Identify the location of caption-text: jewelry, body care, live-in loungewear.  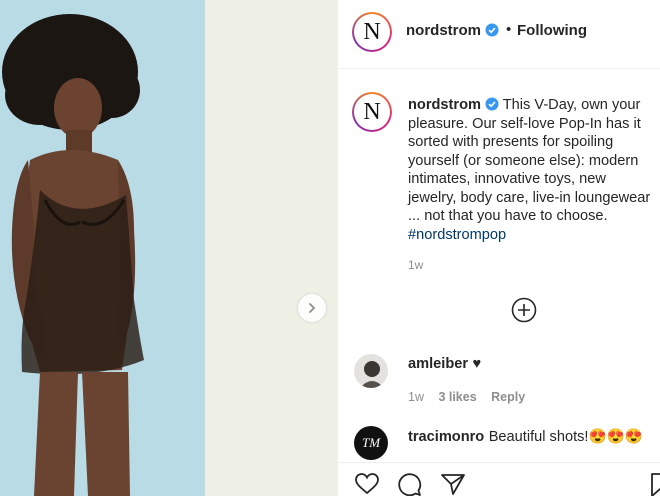
(529, 197).